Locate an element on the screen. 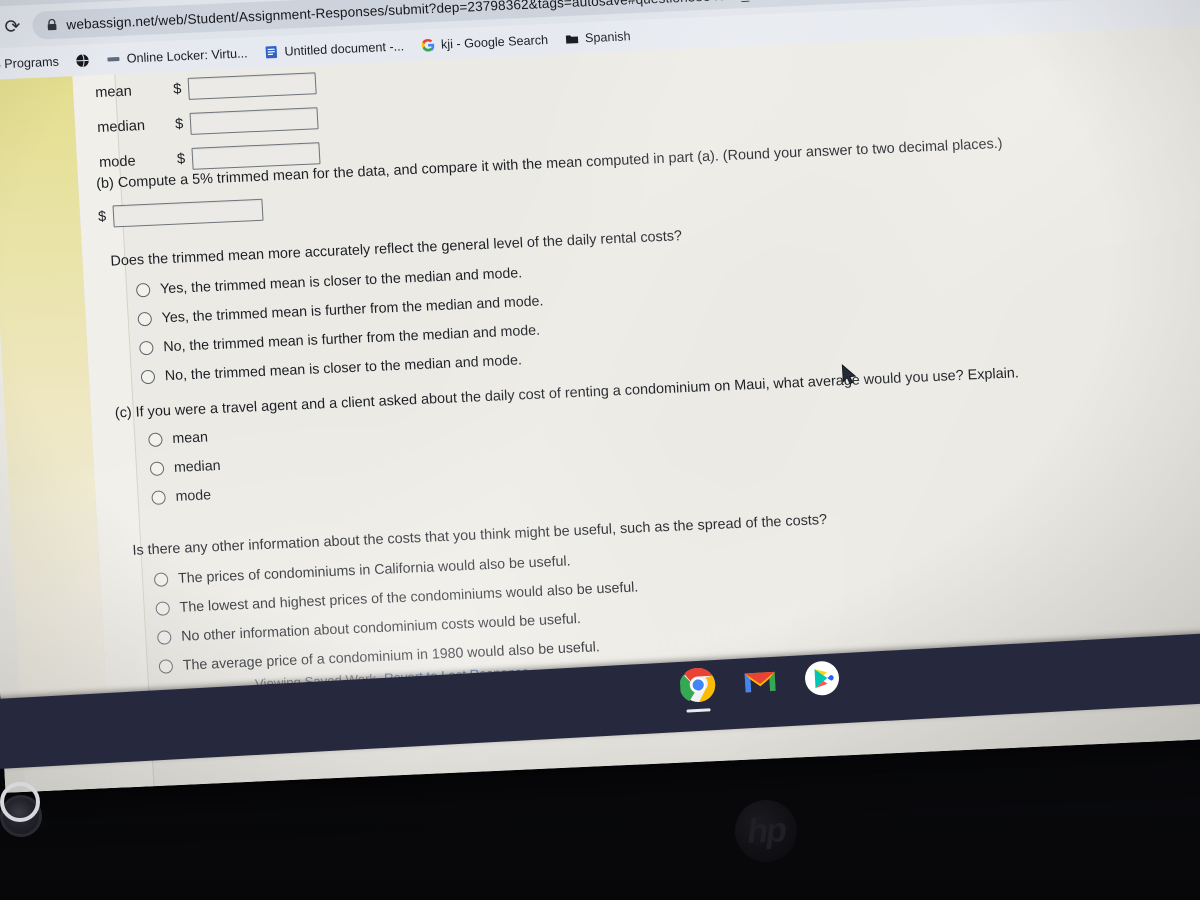  bookmark-label: kji - Google Search is located at coordinates (494, 42).